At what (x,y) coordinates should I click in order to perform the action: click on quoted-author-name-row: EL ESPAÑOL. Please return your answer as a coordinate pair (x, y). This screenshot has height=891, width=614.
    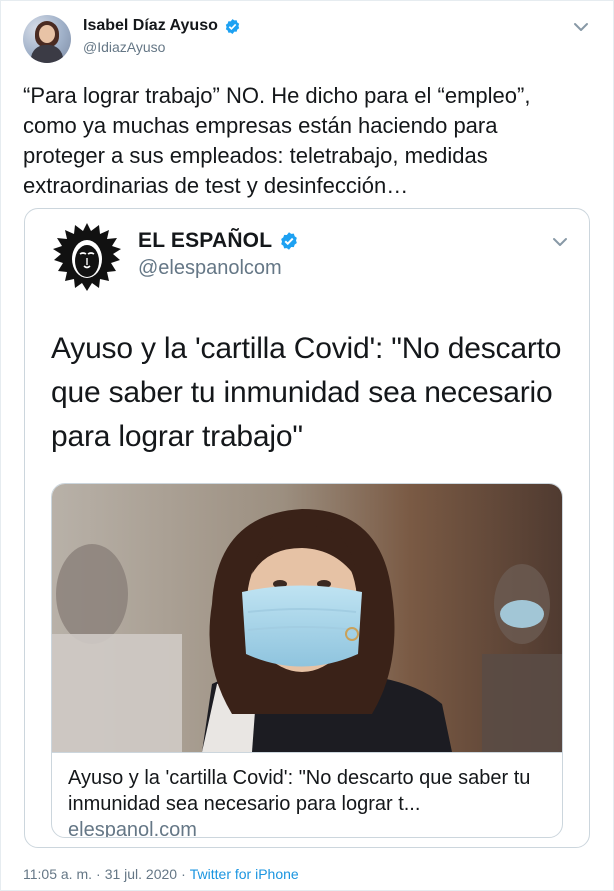
    Looking at the image, I should click on (218, 241).